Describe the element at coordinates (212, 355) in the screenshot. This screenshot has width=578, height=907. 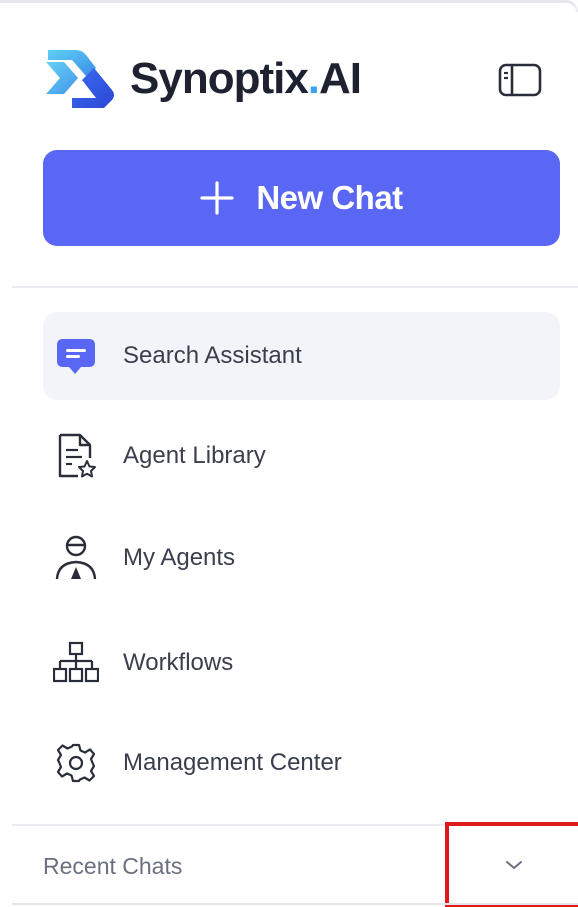
I see `nav-item-label: Search Assistant` at that location.